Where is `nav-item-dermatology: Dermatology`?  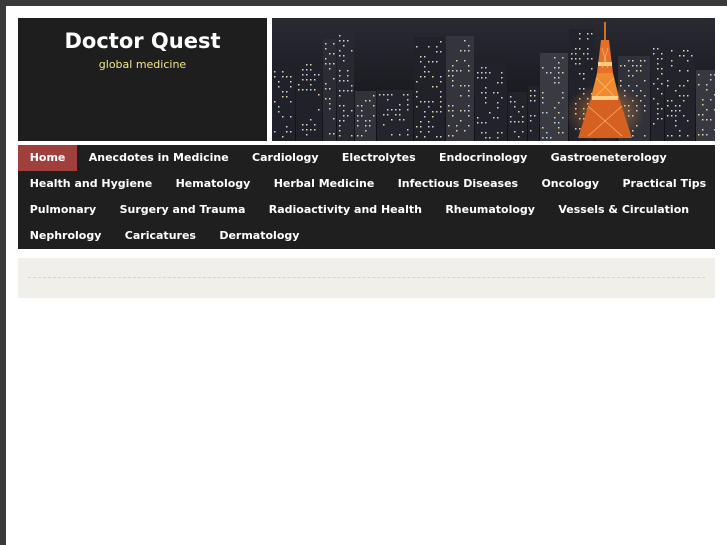 nav-item-dermatology: Dermatology is located at coordinates (259, 236).